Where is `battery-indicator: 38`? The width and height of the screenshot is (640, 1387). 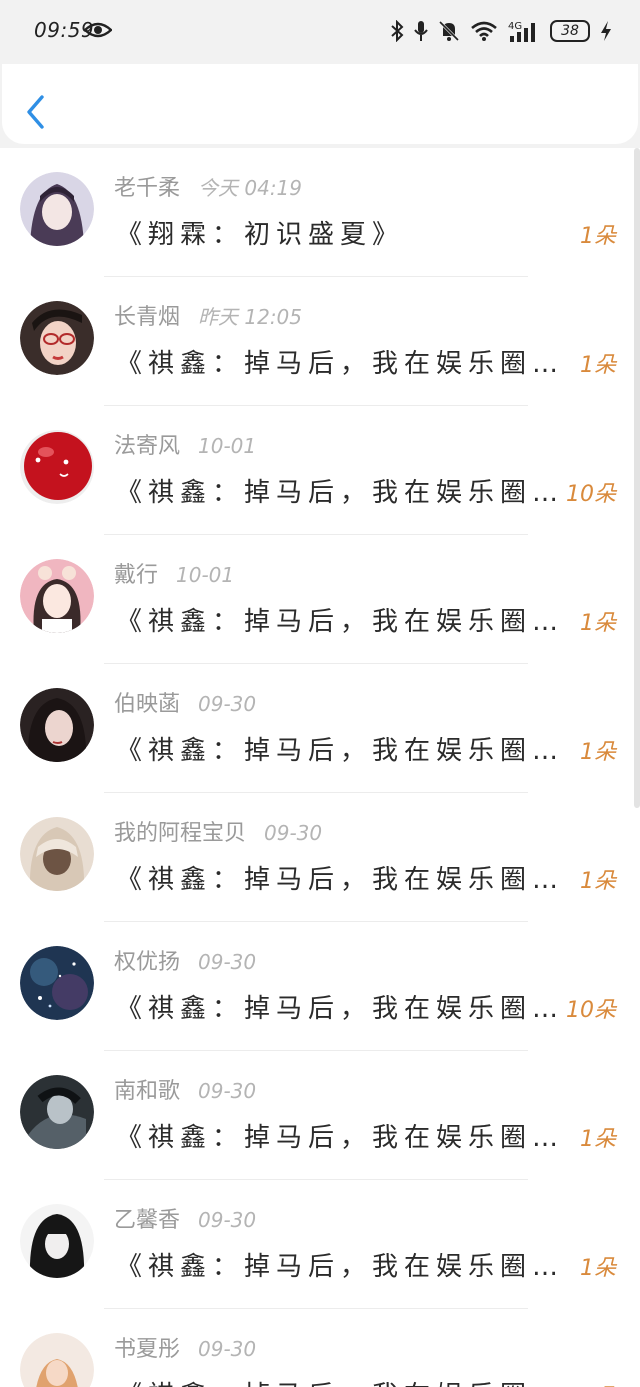 battery-indicator: 38 is located at coordinates (570, 31).